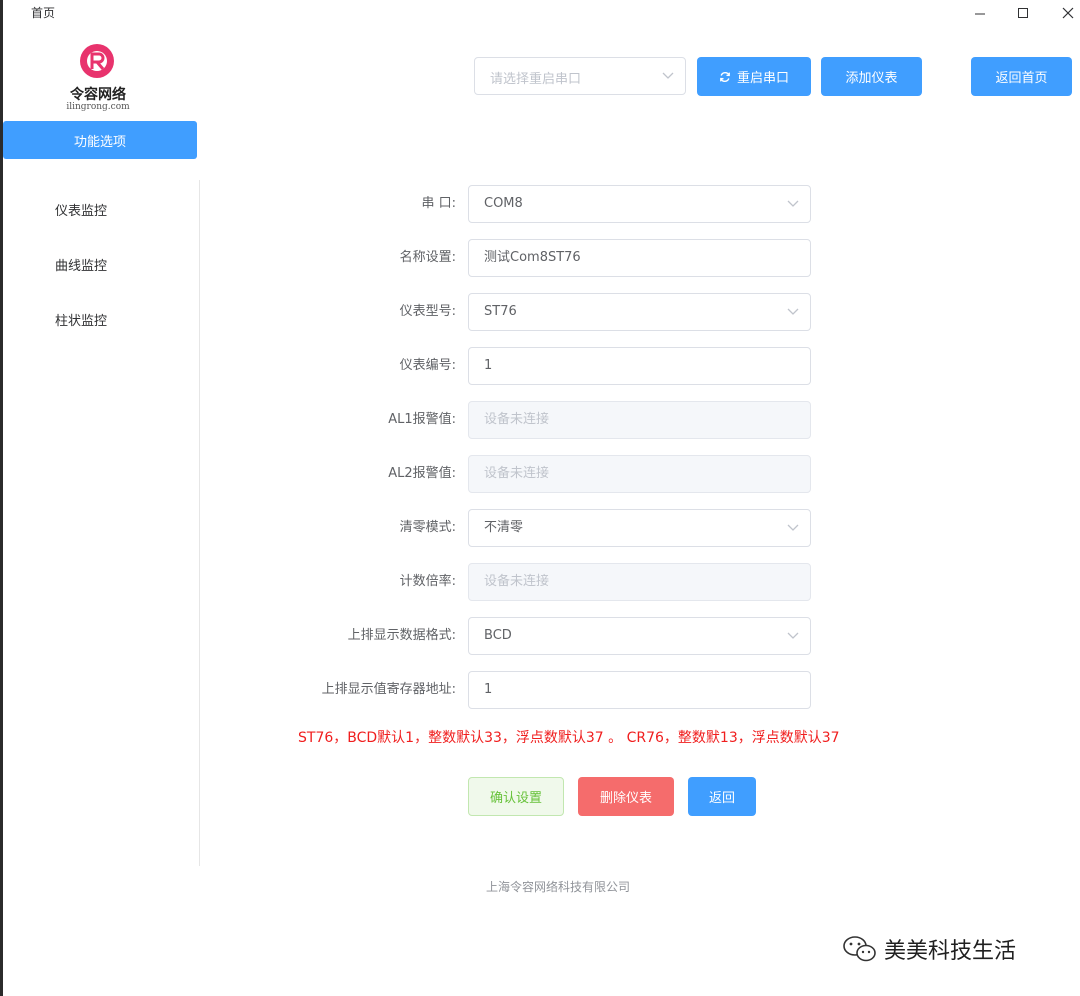 The image size is (1080, 996). What do you see at coordinates (422, 473) in the screenshot?
I see `al2-alarm-label: AL2报警值:` at bounding box center [422, 473].